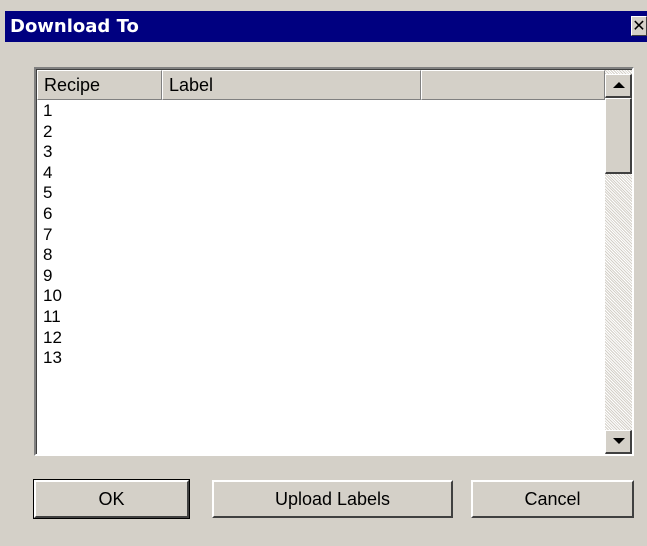 Image resolution: width=647 pixels, height=546 pixels. I want to click on list-item: 11, so click(321, 317).